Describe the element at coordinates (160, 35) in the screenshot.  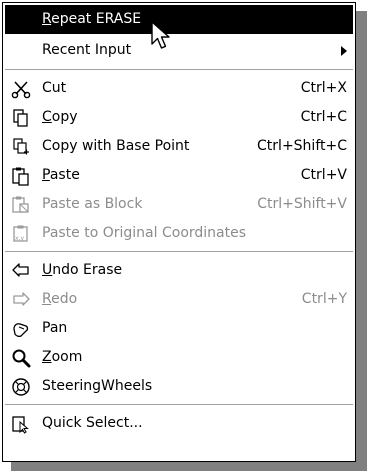
I see `mouse-pointer-icon` at that location.